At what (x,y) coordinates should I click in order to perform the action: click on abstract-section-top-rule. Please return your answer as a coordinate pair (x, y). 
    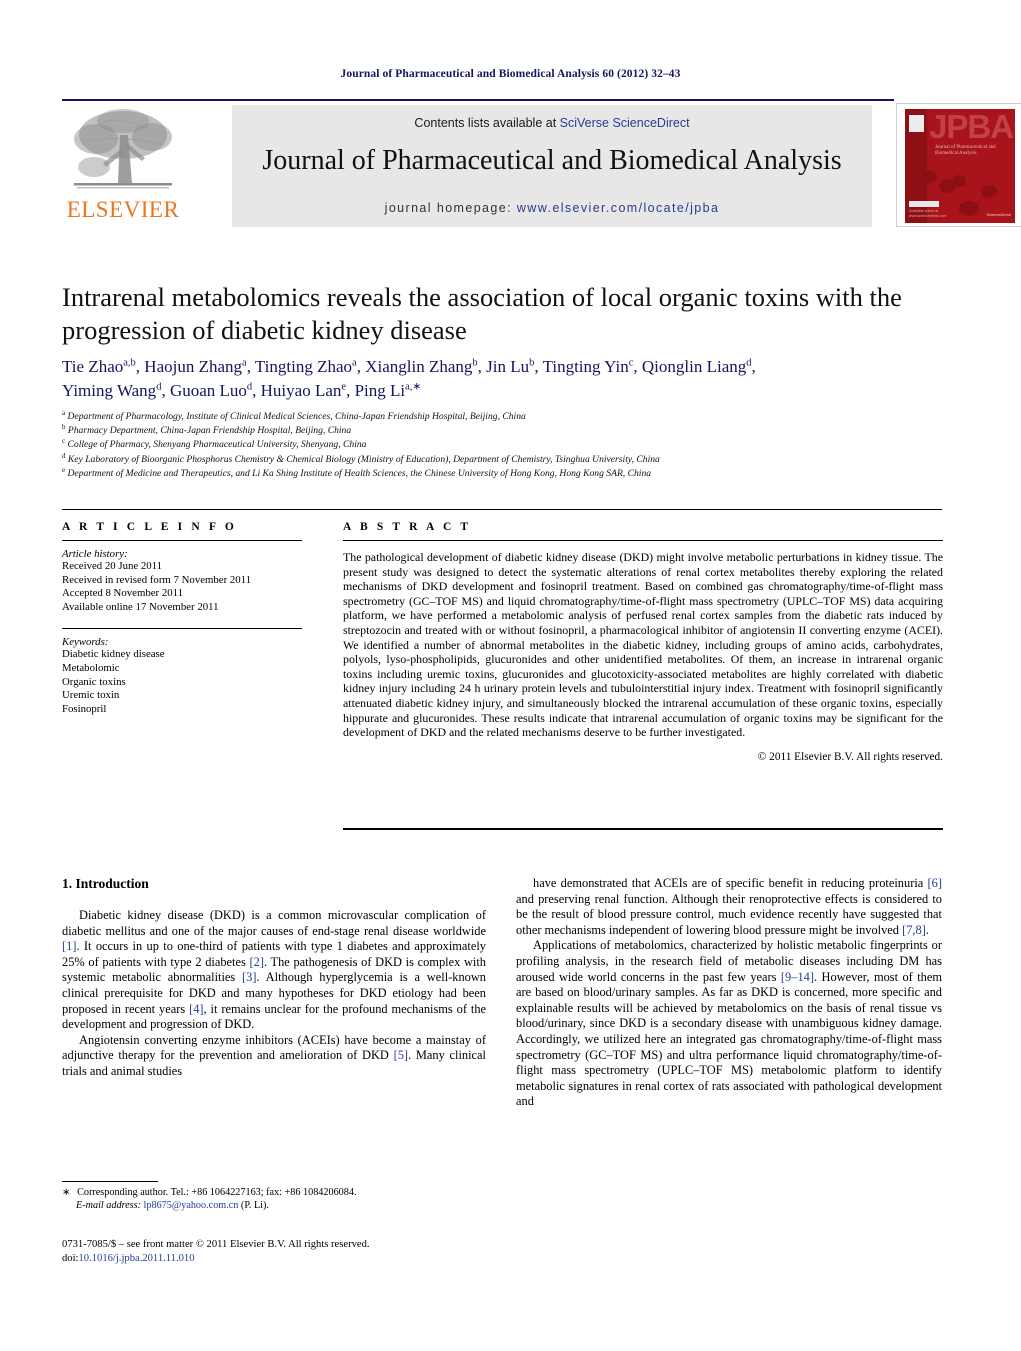
    Looking at the image, I should click on (502, 509).